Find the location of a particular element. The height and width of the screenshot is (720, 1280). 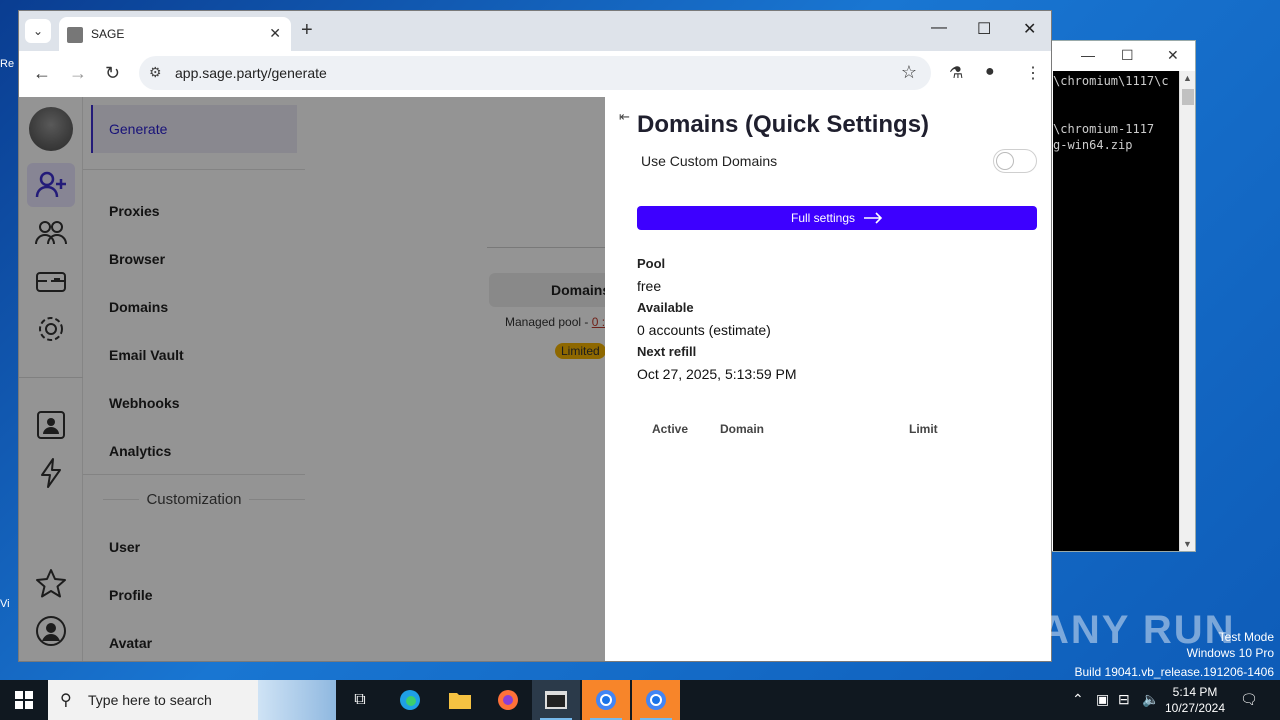

search-highlight-image is located at coordinates (297, 700).